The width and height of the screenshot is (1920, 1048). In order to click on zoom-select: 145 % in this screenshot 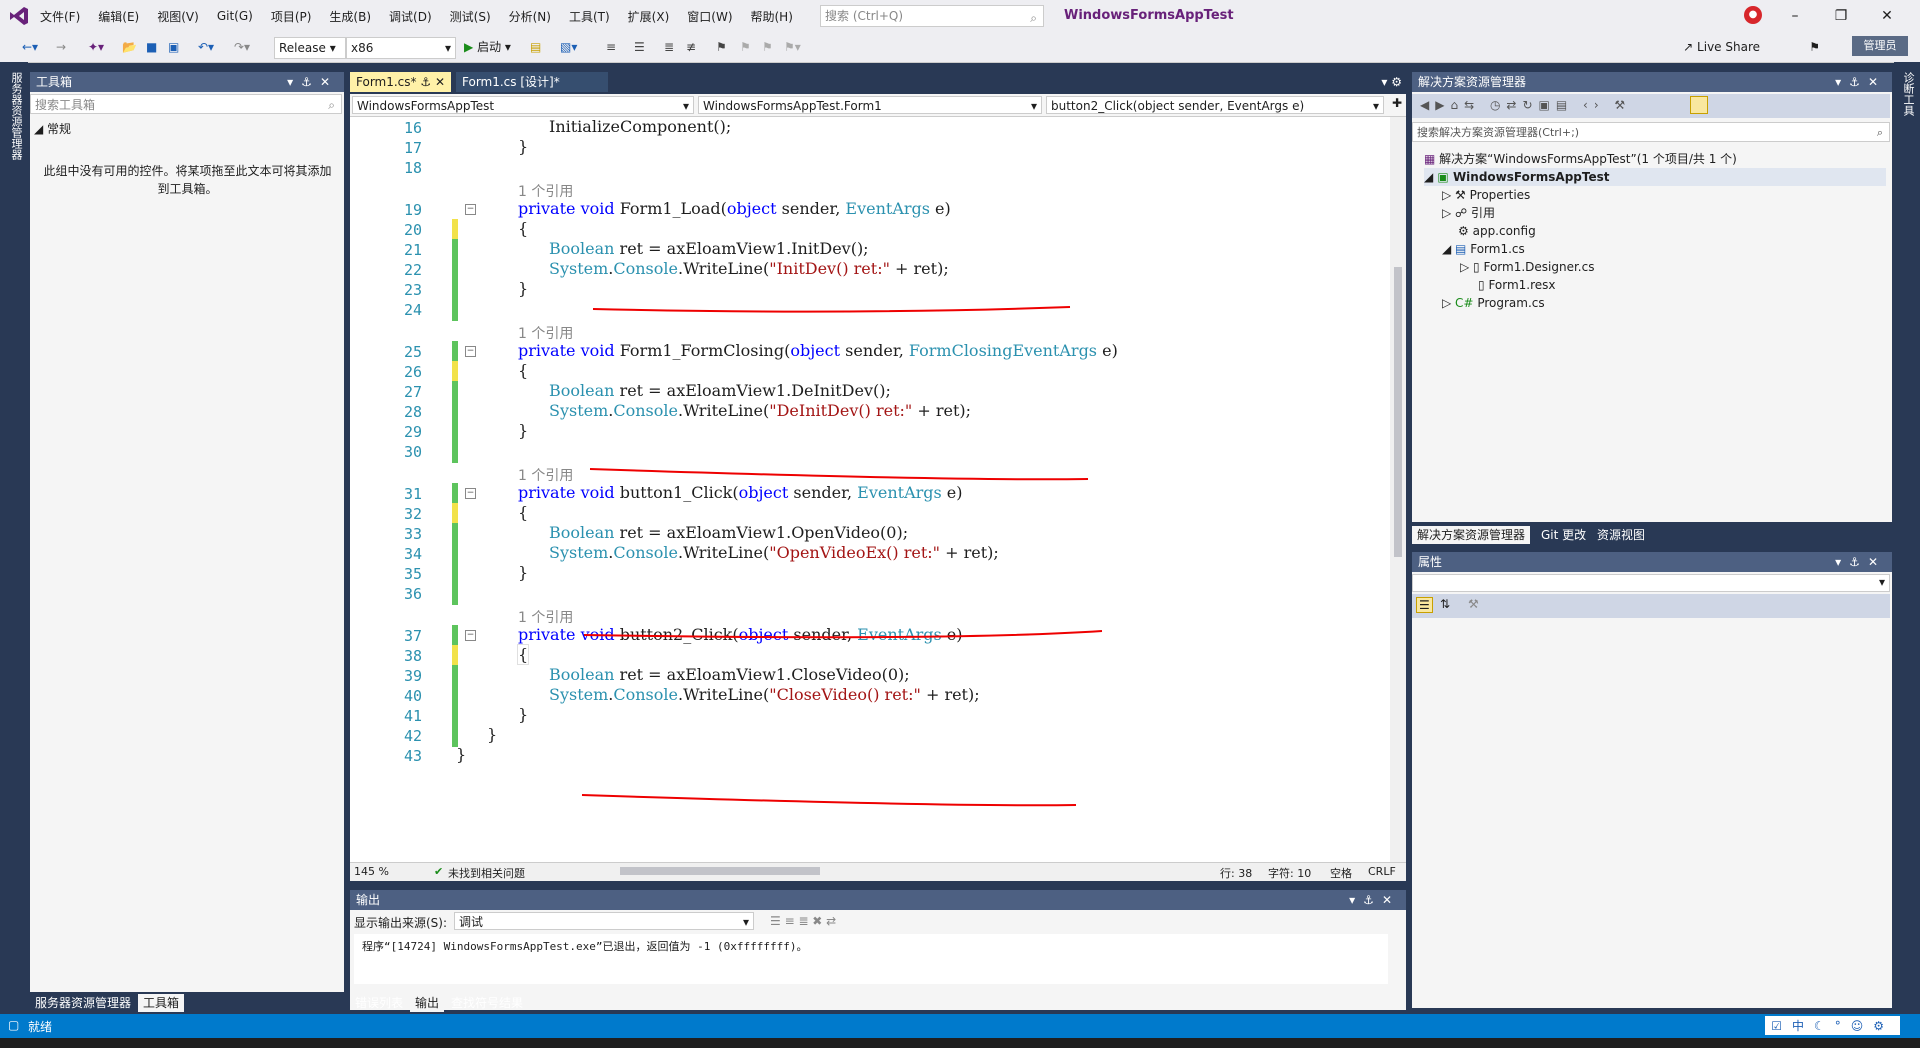, I will do `click(371, 871)`.